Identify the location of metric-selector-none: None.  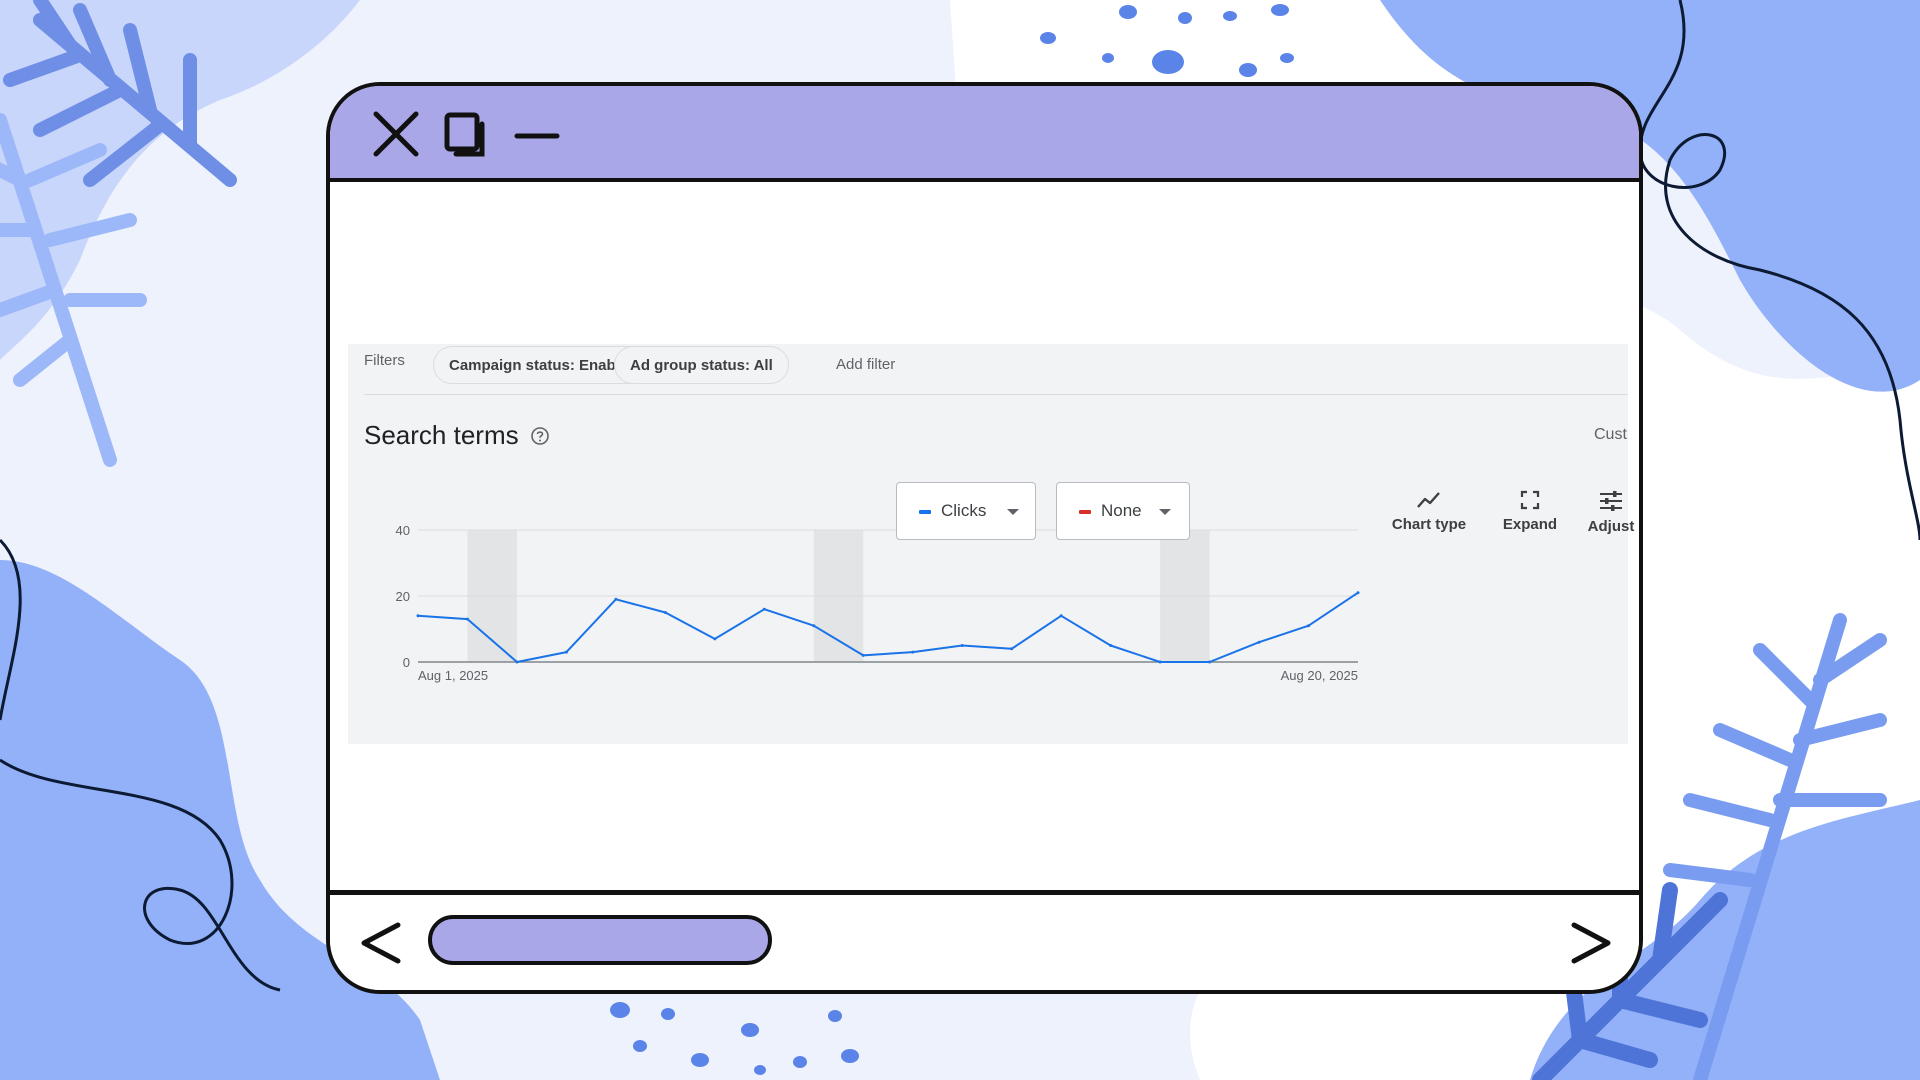
(1123, 511).